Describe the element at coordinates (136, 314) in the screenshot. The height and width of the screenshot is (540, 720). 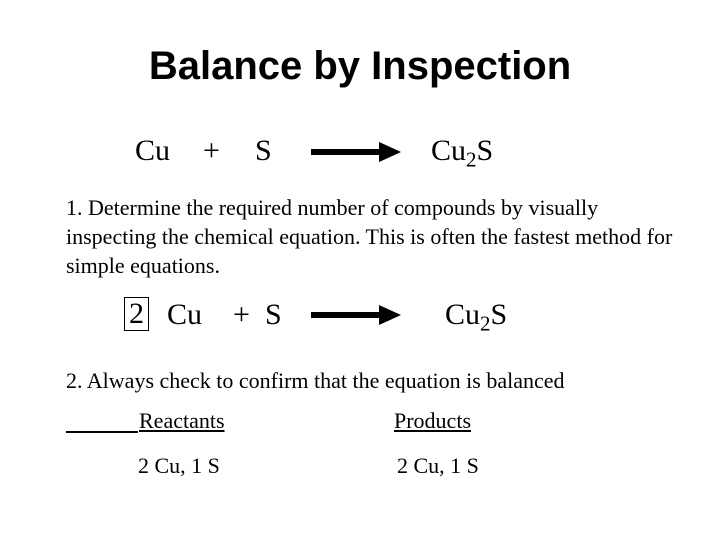
I see `coefficient-box: 2` at that location.